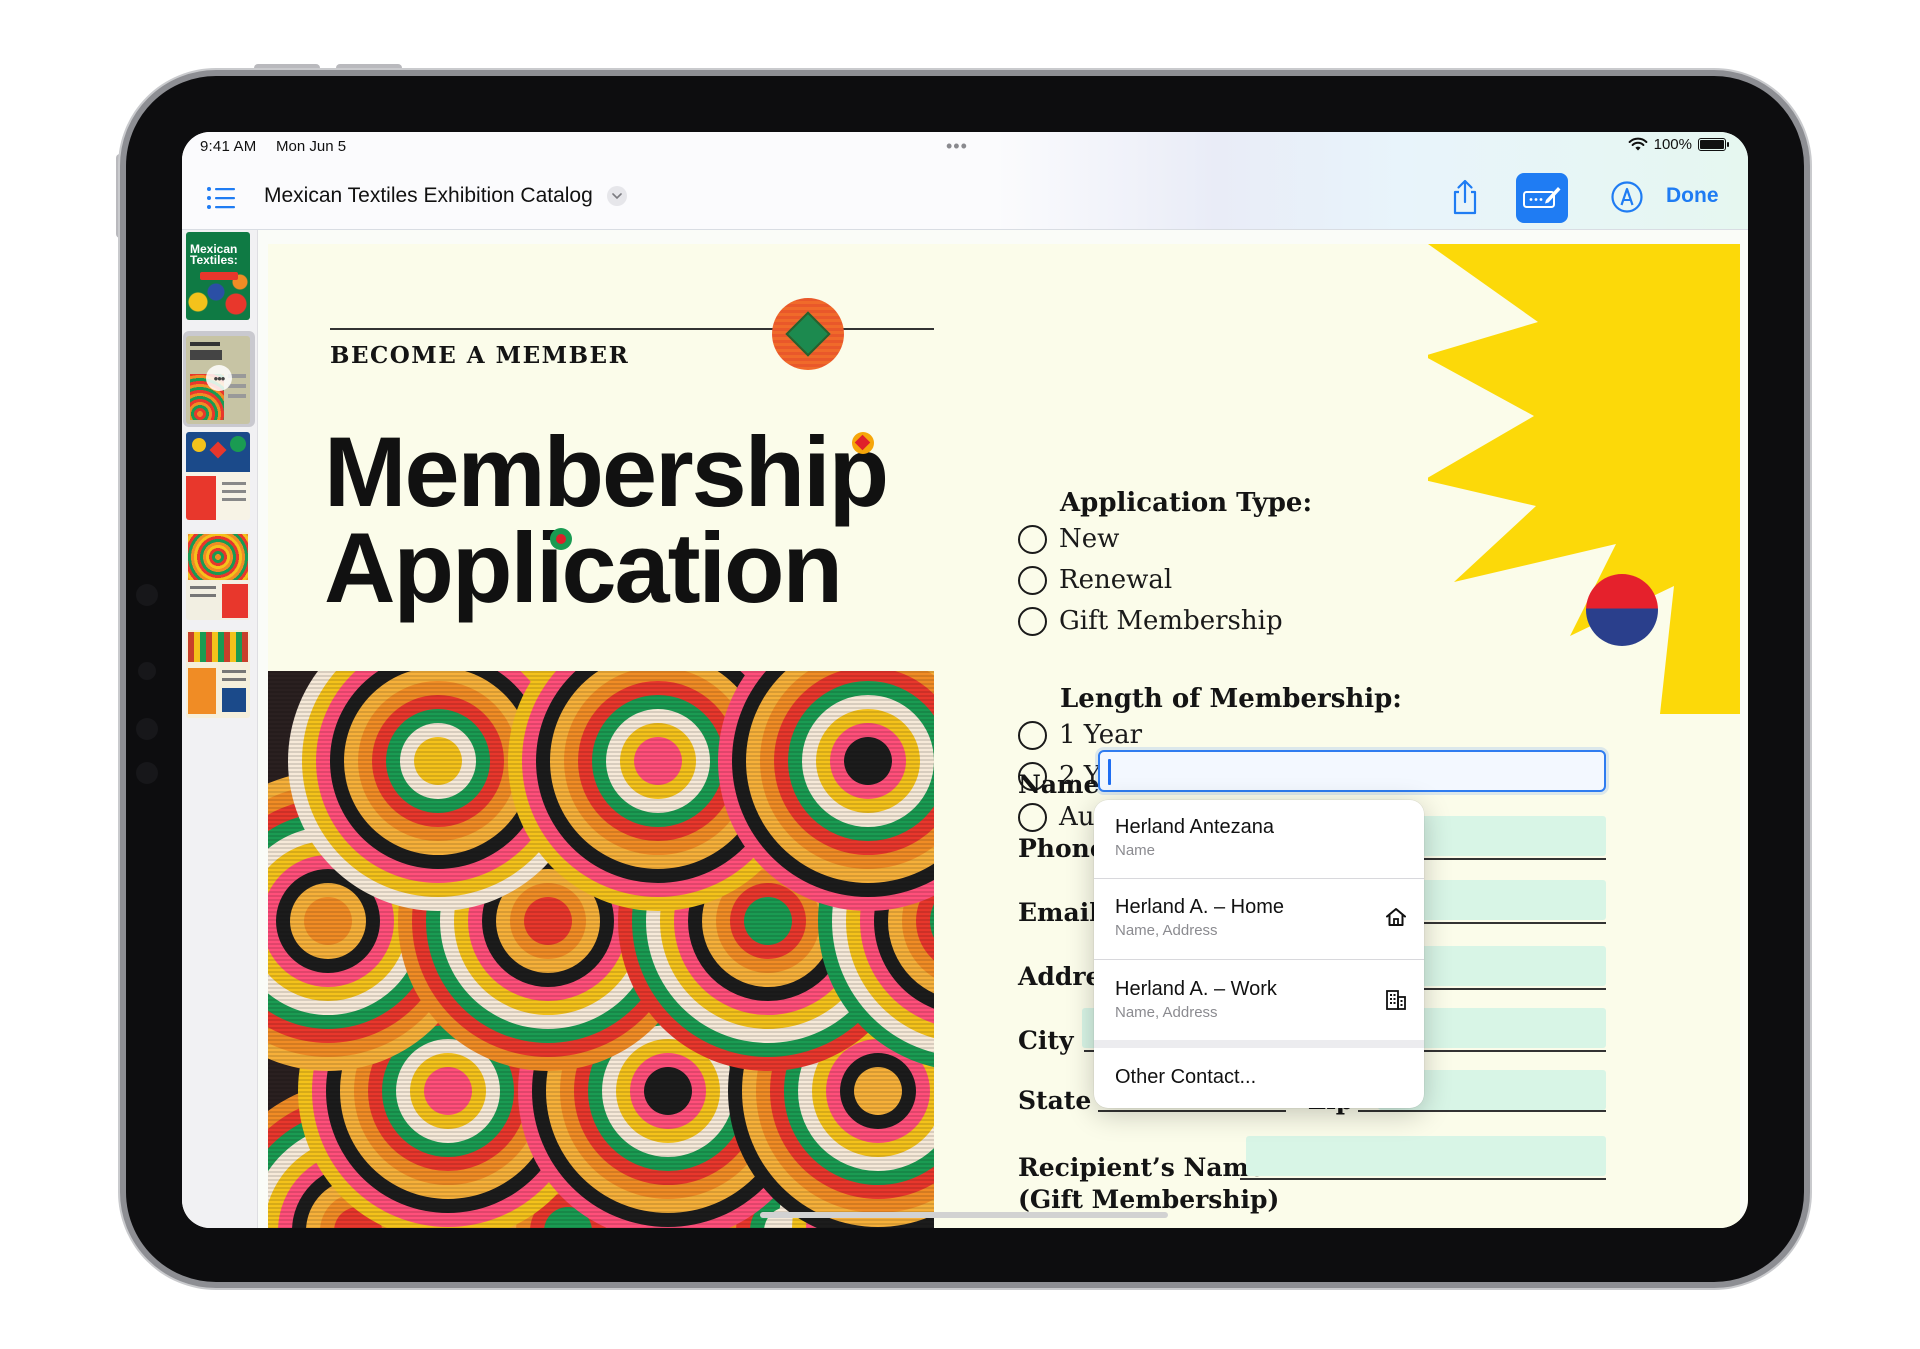 This screenshot has width=1920, height=1349. I want to click on battery-icon, so click(1713, 144).